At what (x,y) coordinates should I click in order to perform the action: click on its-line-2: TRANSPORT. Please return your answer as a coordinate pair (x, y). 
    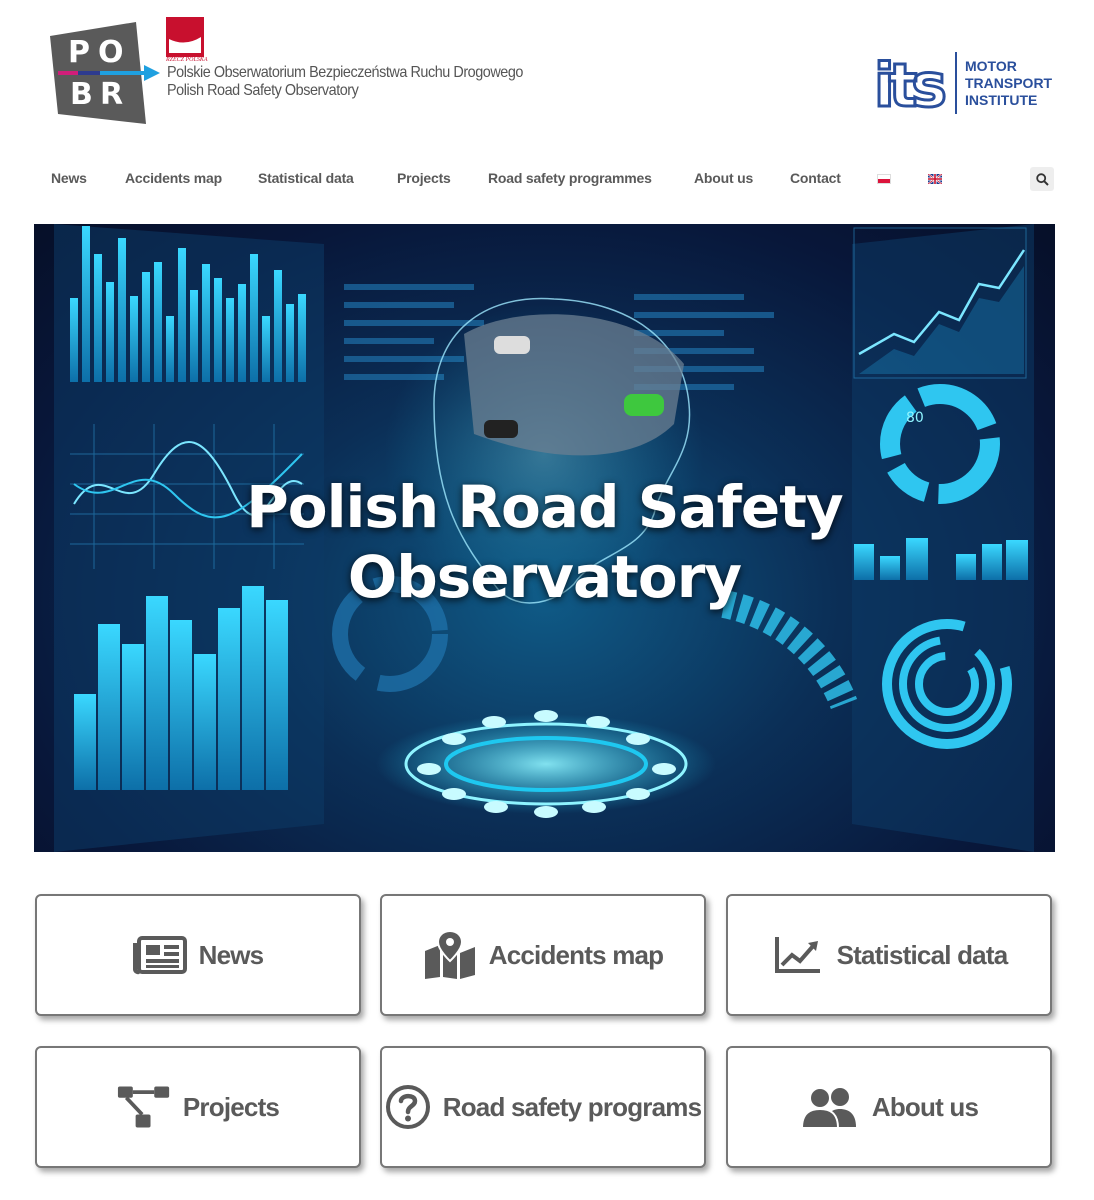
    Looking at the image, I should click on (1009, 83).